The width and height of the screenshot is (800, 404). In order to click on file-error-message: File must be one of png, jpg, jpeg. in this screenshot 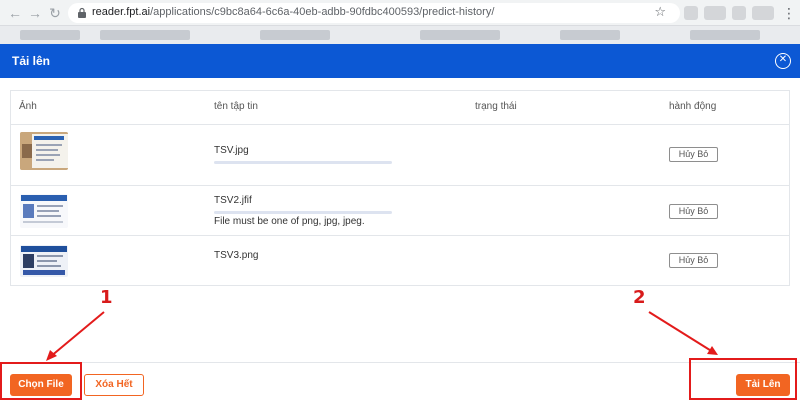, I will do `click(289, 221)`.